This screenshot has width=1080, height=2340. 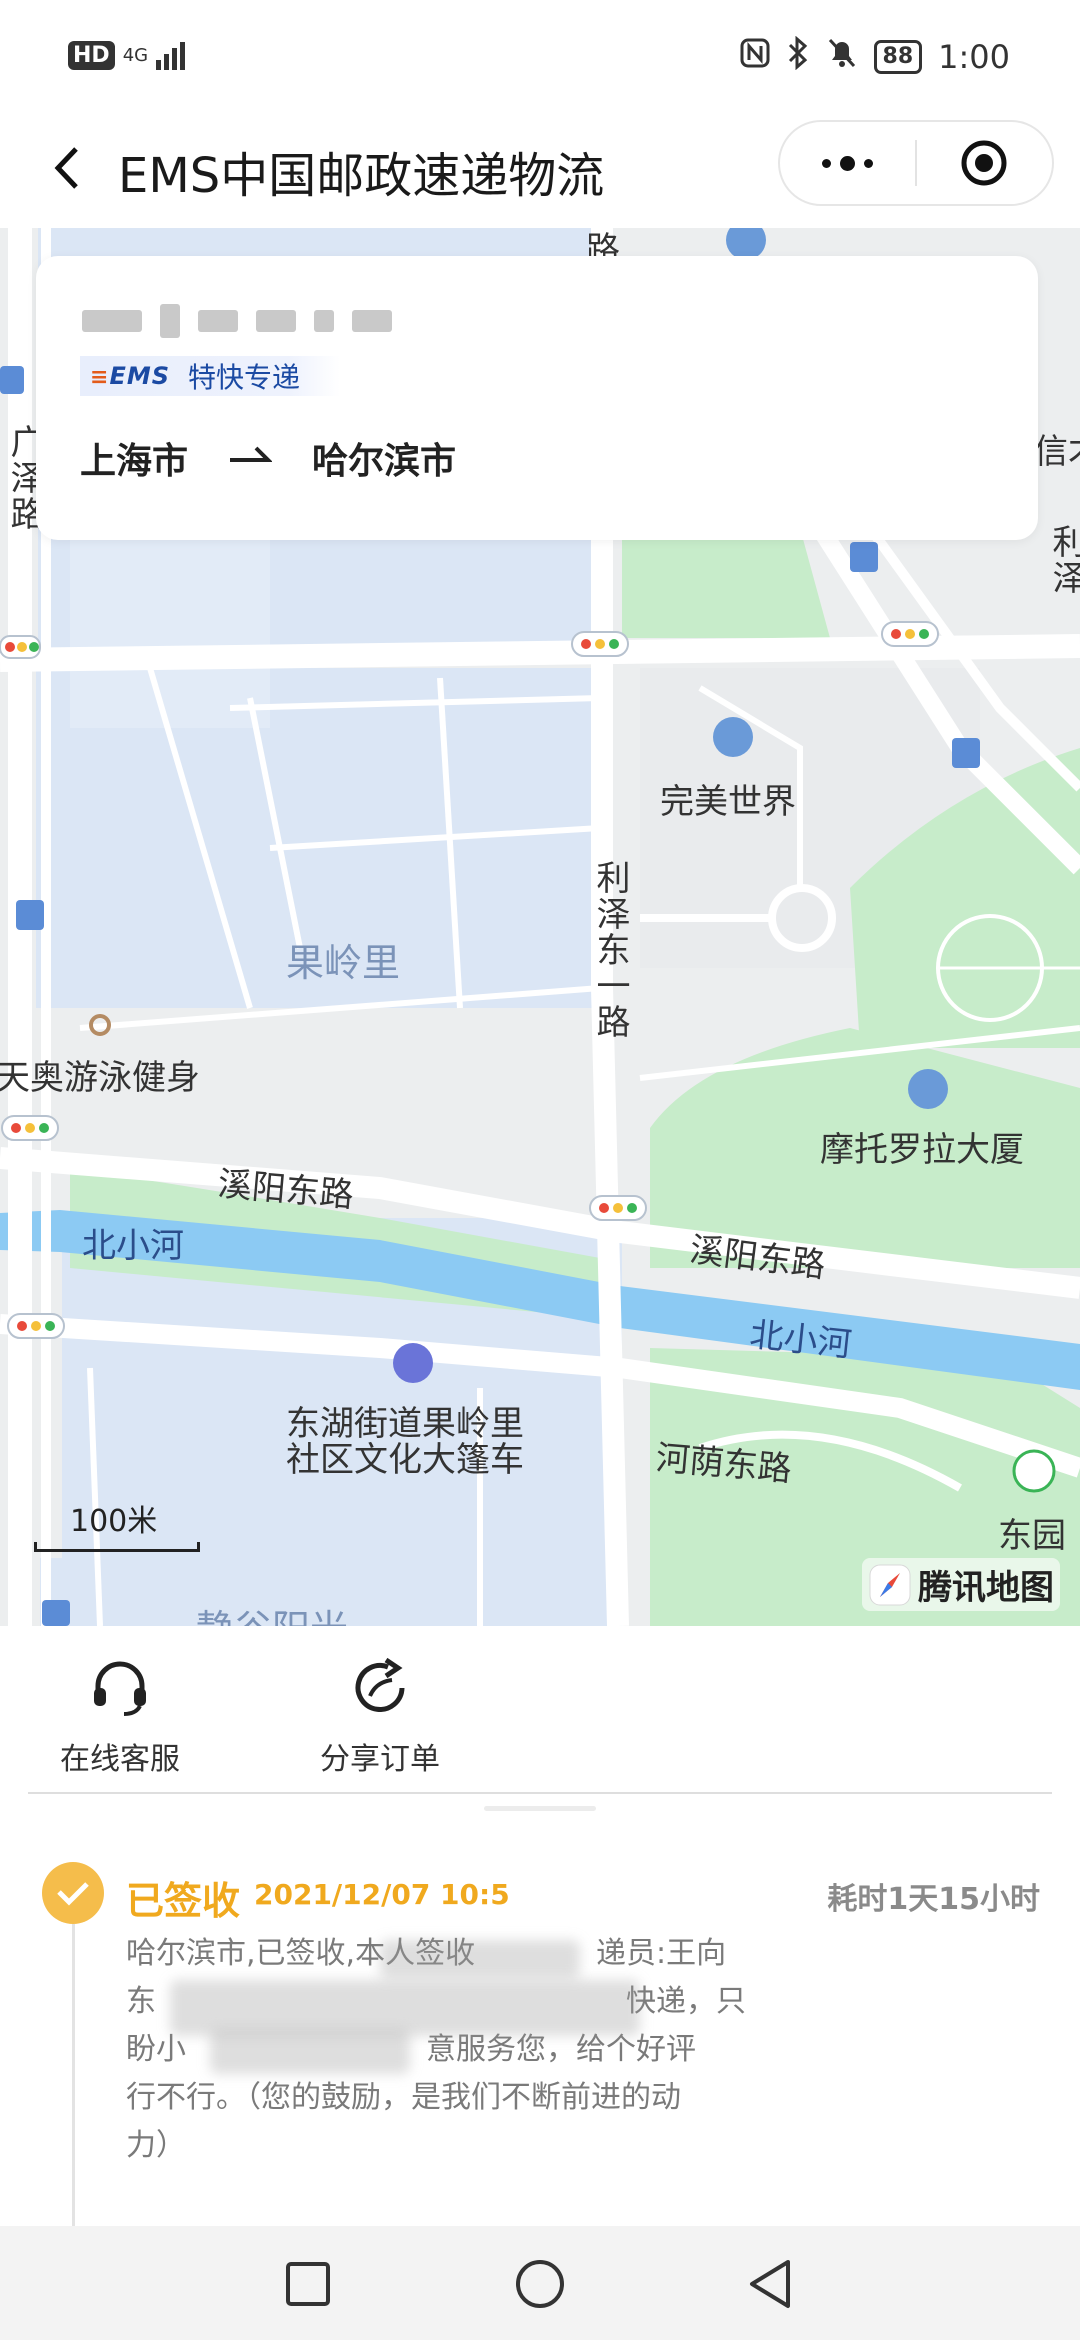 I want to click on map-label-motorola: 摩托罗拉大厦, so click(x=922, y=1150).